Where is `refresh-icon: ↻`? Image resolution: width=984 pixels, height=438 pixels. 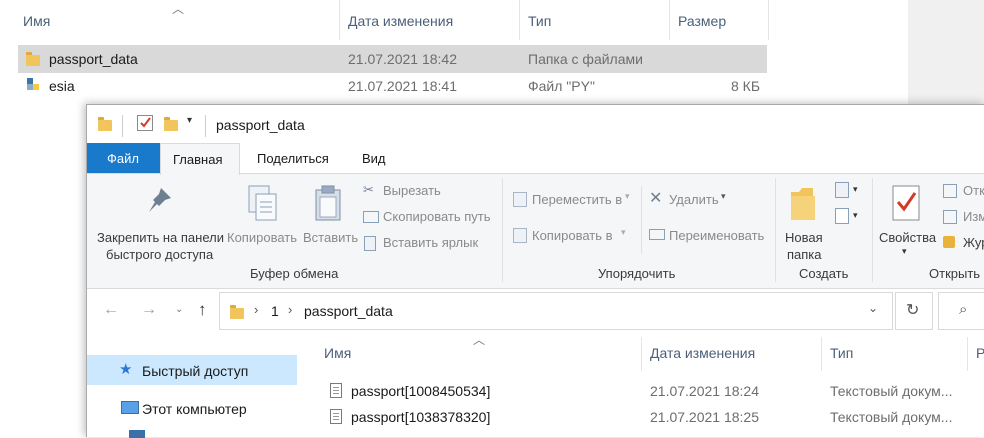 refresh-icon: ↻ is located at coordinates (913, 310).